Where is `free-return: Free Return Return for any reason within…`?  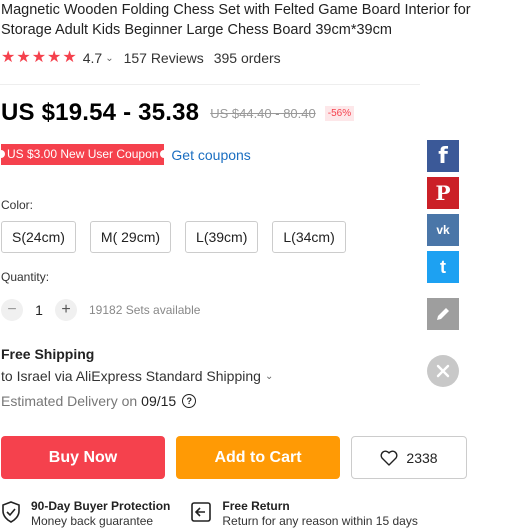
free-return: Free Return Return for any reason within… is located at coordinates (304, 514).